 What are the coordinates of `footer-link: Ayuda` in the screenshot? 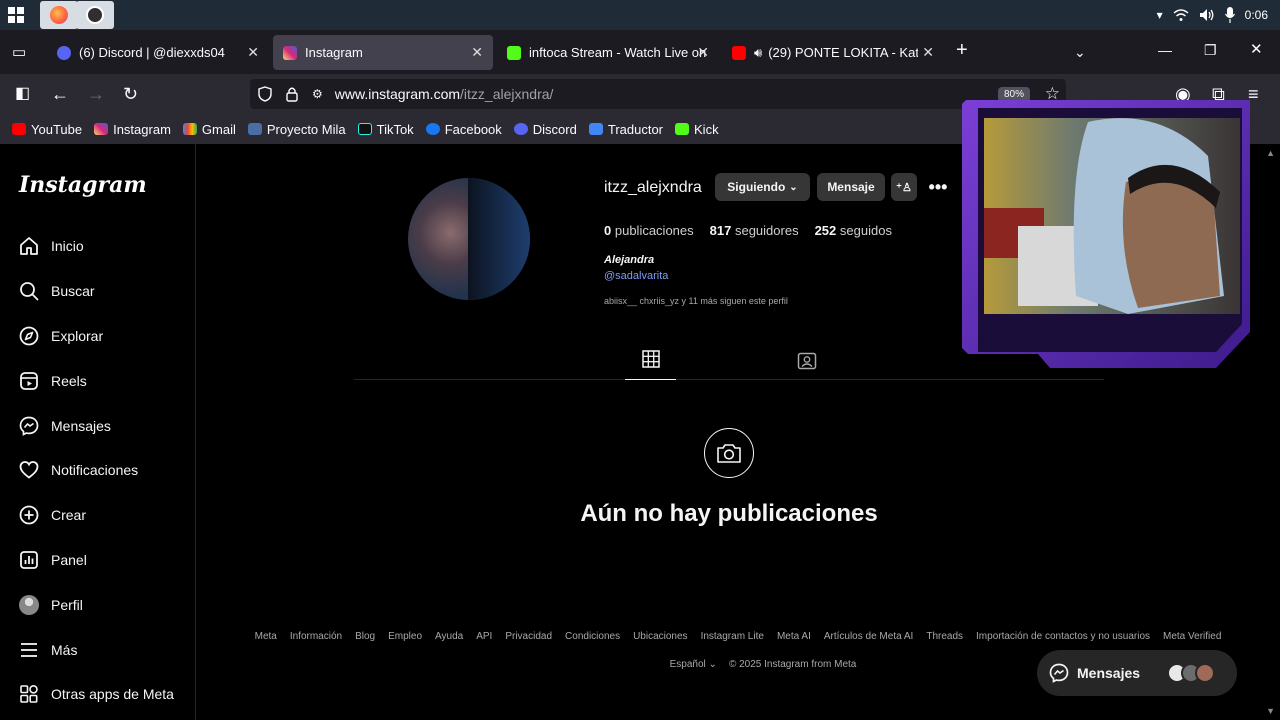 It's located at (449, 636).